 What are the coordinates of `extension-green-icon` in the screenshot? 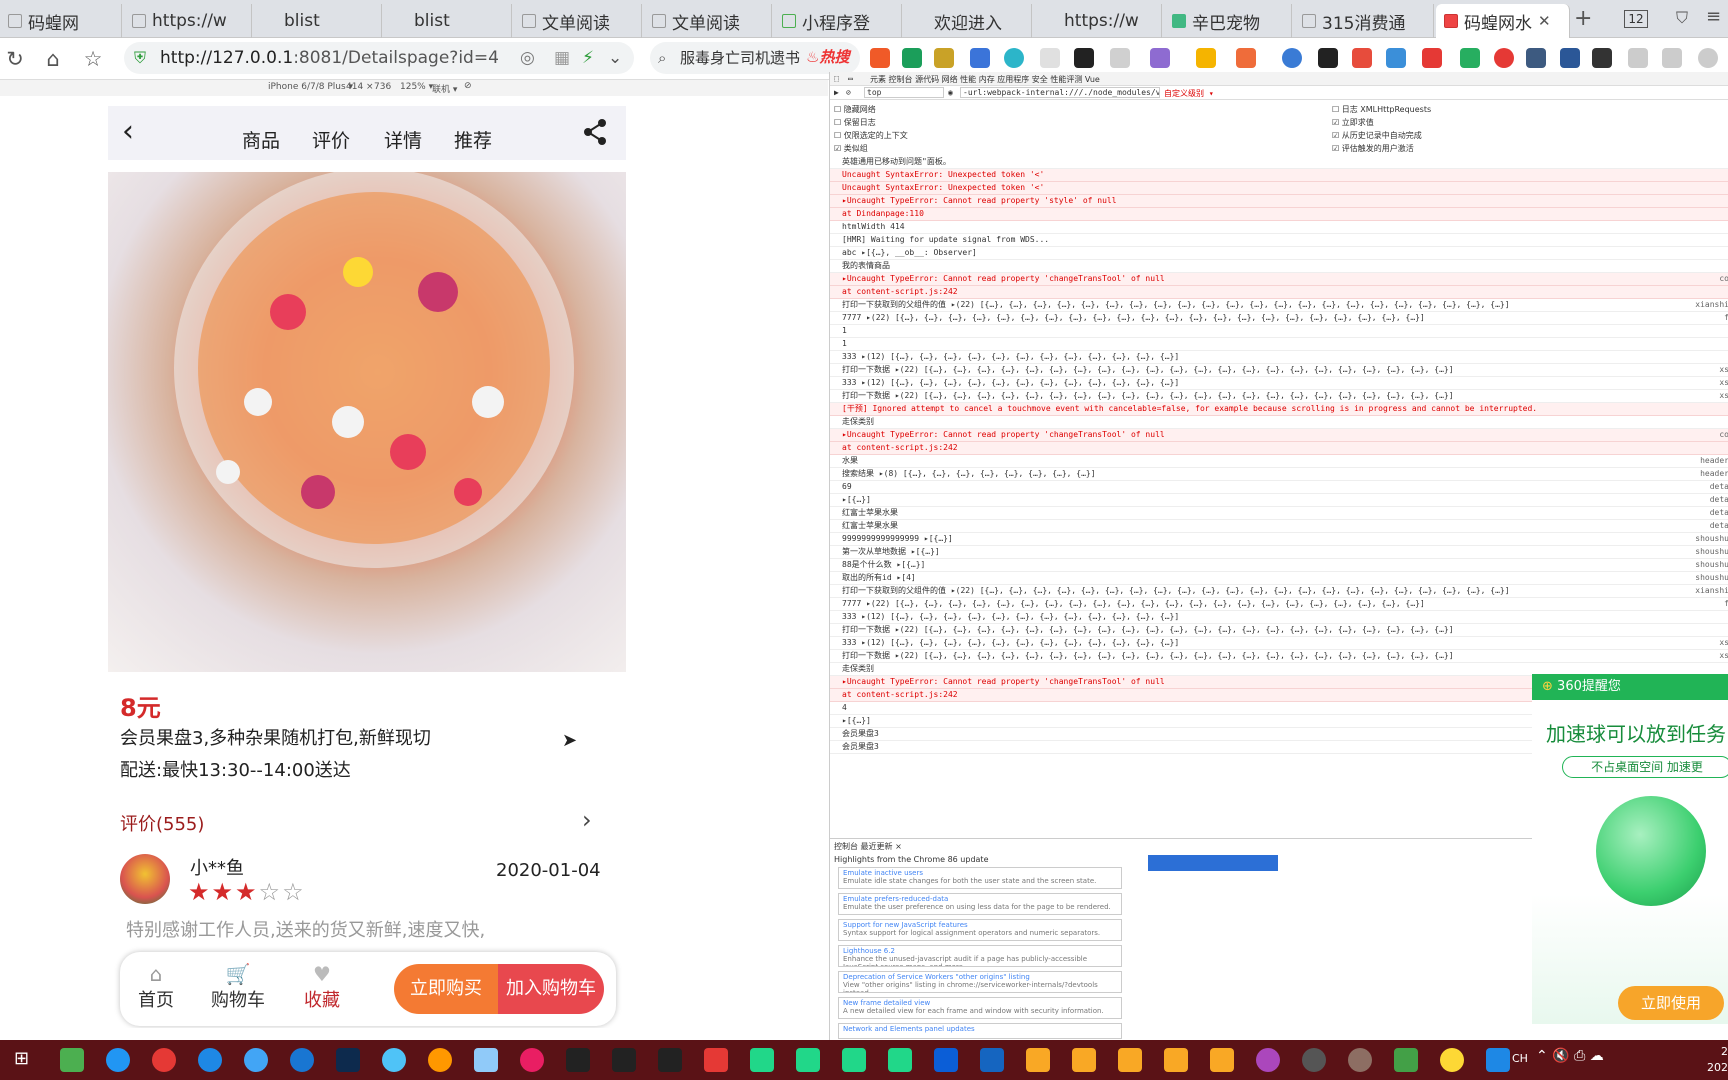 It's located at (1470, 58).